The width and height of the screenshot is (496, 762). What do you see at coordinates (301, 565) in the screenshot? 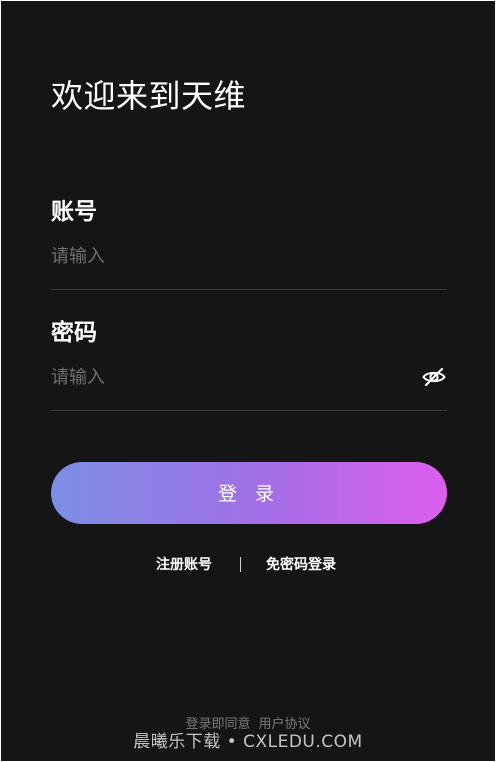
I see `sms-login-link: 免密码登录` at bounding box center [301, 565].